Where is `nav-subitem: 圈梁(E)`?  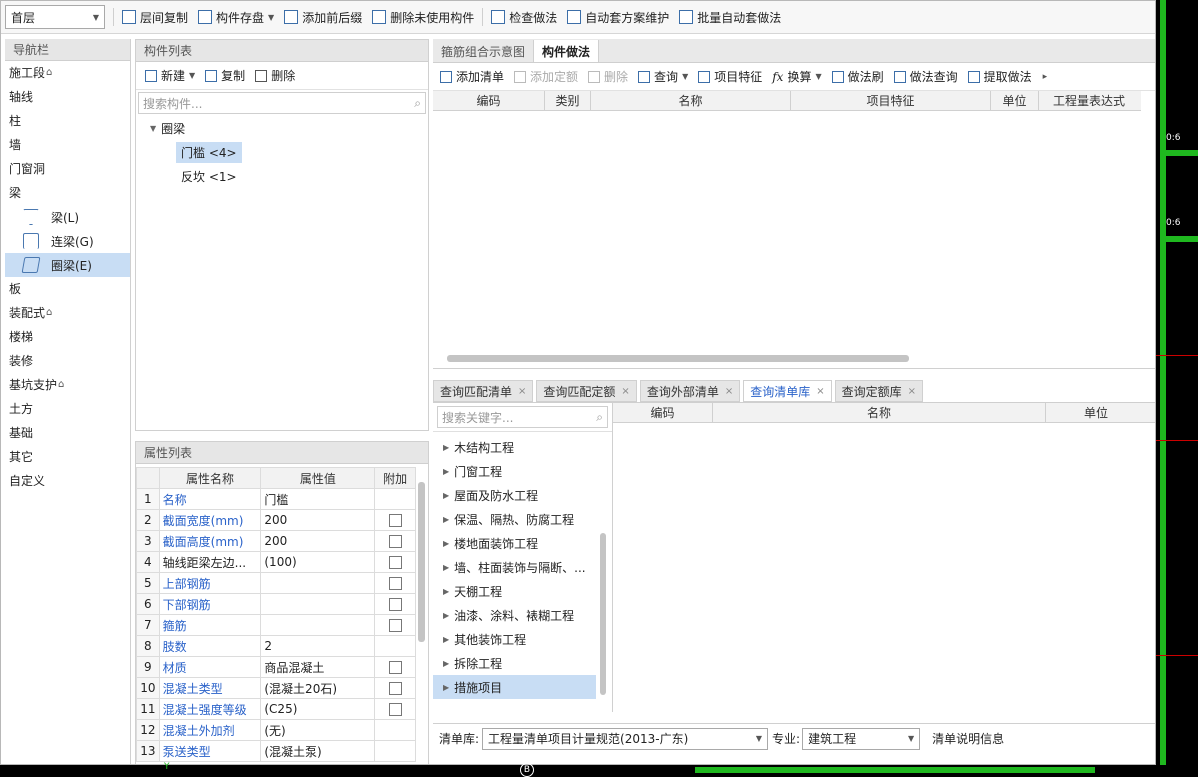 nav-subitem: 圈梁(E) is located at coordinates (67, 265).